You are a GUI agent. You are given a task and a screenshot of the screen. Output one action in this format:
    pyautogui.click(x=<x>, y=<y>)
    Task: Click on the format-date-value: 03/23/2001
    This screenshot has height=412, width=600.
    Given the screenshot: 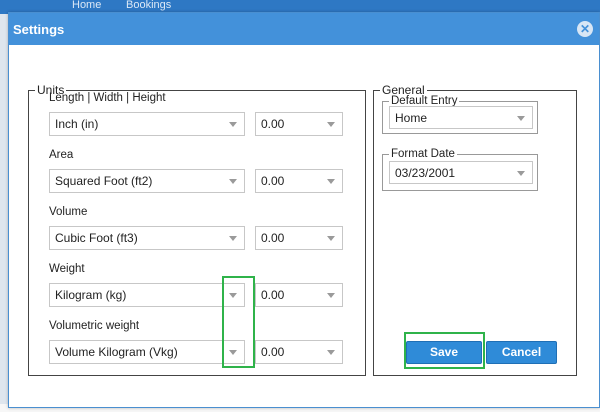 What is the action you would take?
    pyautogui.click(x=425, y=173)
    